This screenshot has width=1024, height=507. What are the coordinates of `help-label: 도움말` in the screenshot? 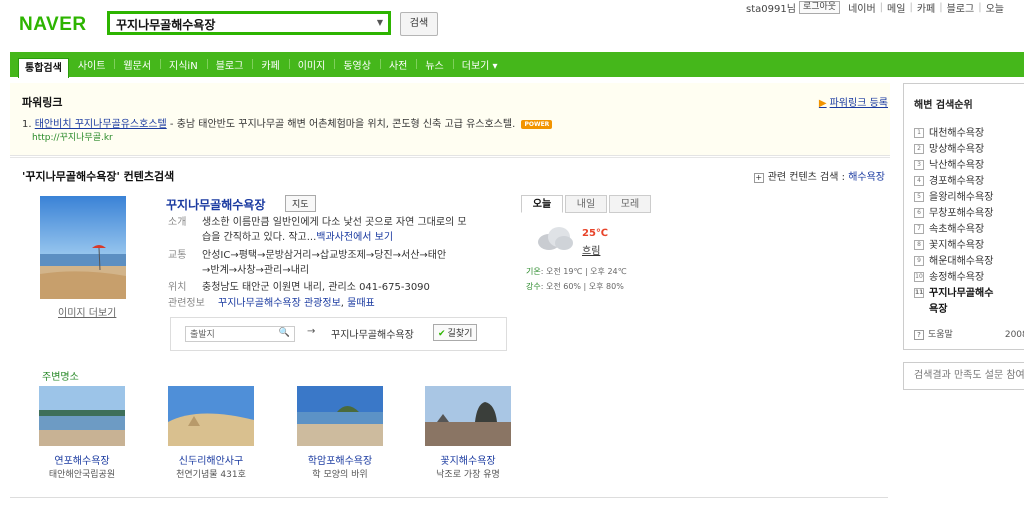 It's located at (940, 335).